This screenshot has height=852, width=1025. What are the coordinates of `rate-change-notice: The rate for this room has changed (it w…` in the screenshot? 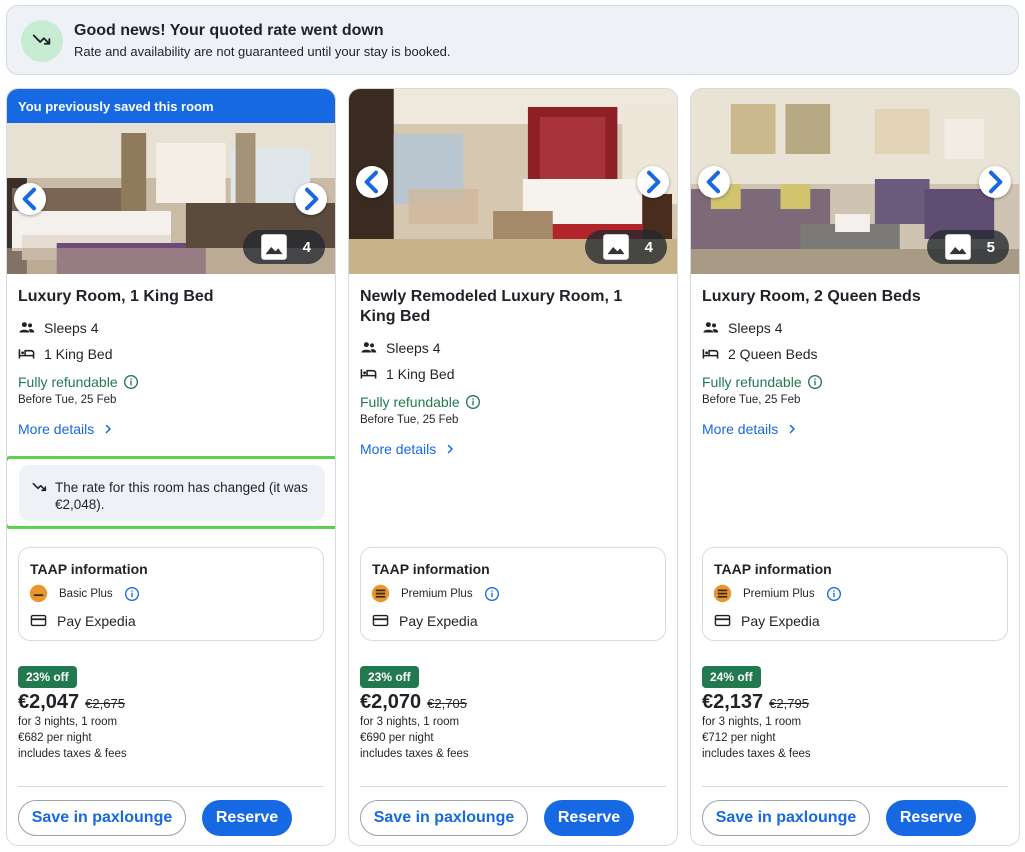 It's located at (172, 493).